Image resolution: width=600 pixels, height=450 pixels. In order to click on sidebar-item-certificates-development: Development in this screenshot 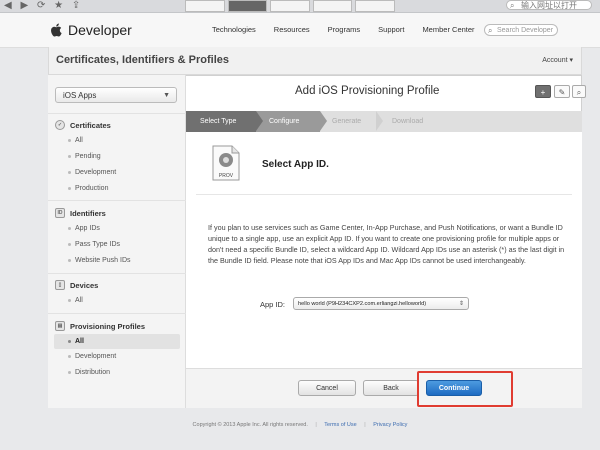, I will do `click(92, 172)`.